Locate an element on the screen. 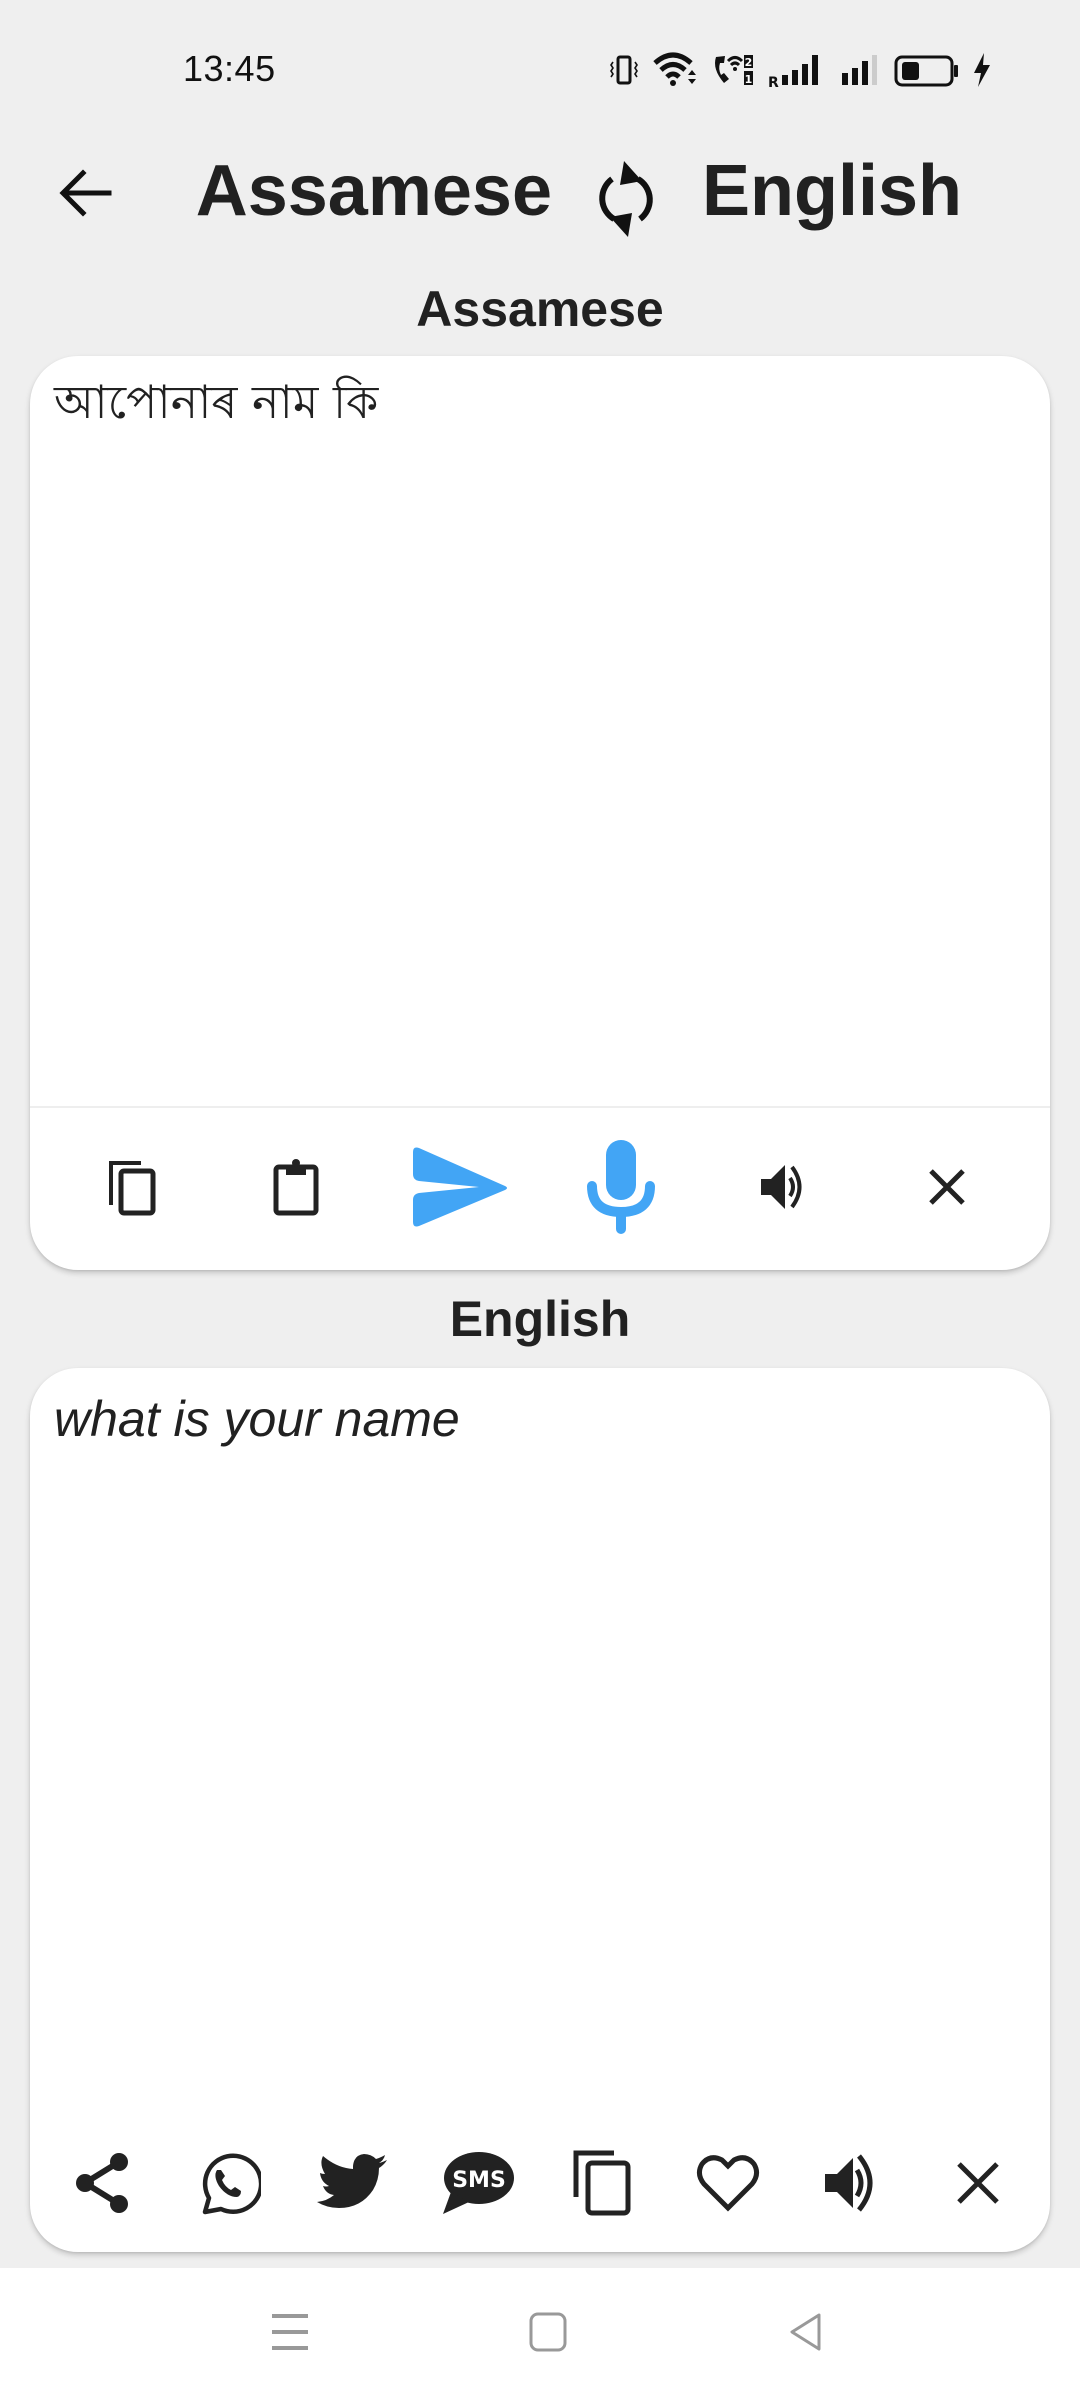 This screenshot has width=1080, height=2400. target-clear-button is located at coordinates (978, 2185).